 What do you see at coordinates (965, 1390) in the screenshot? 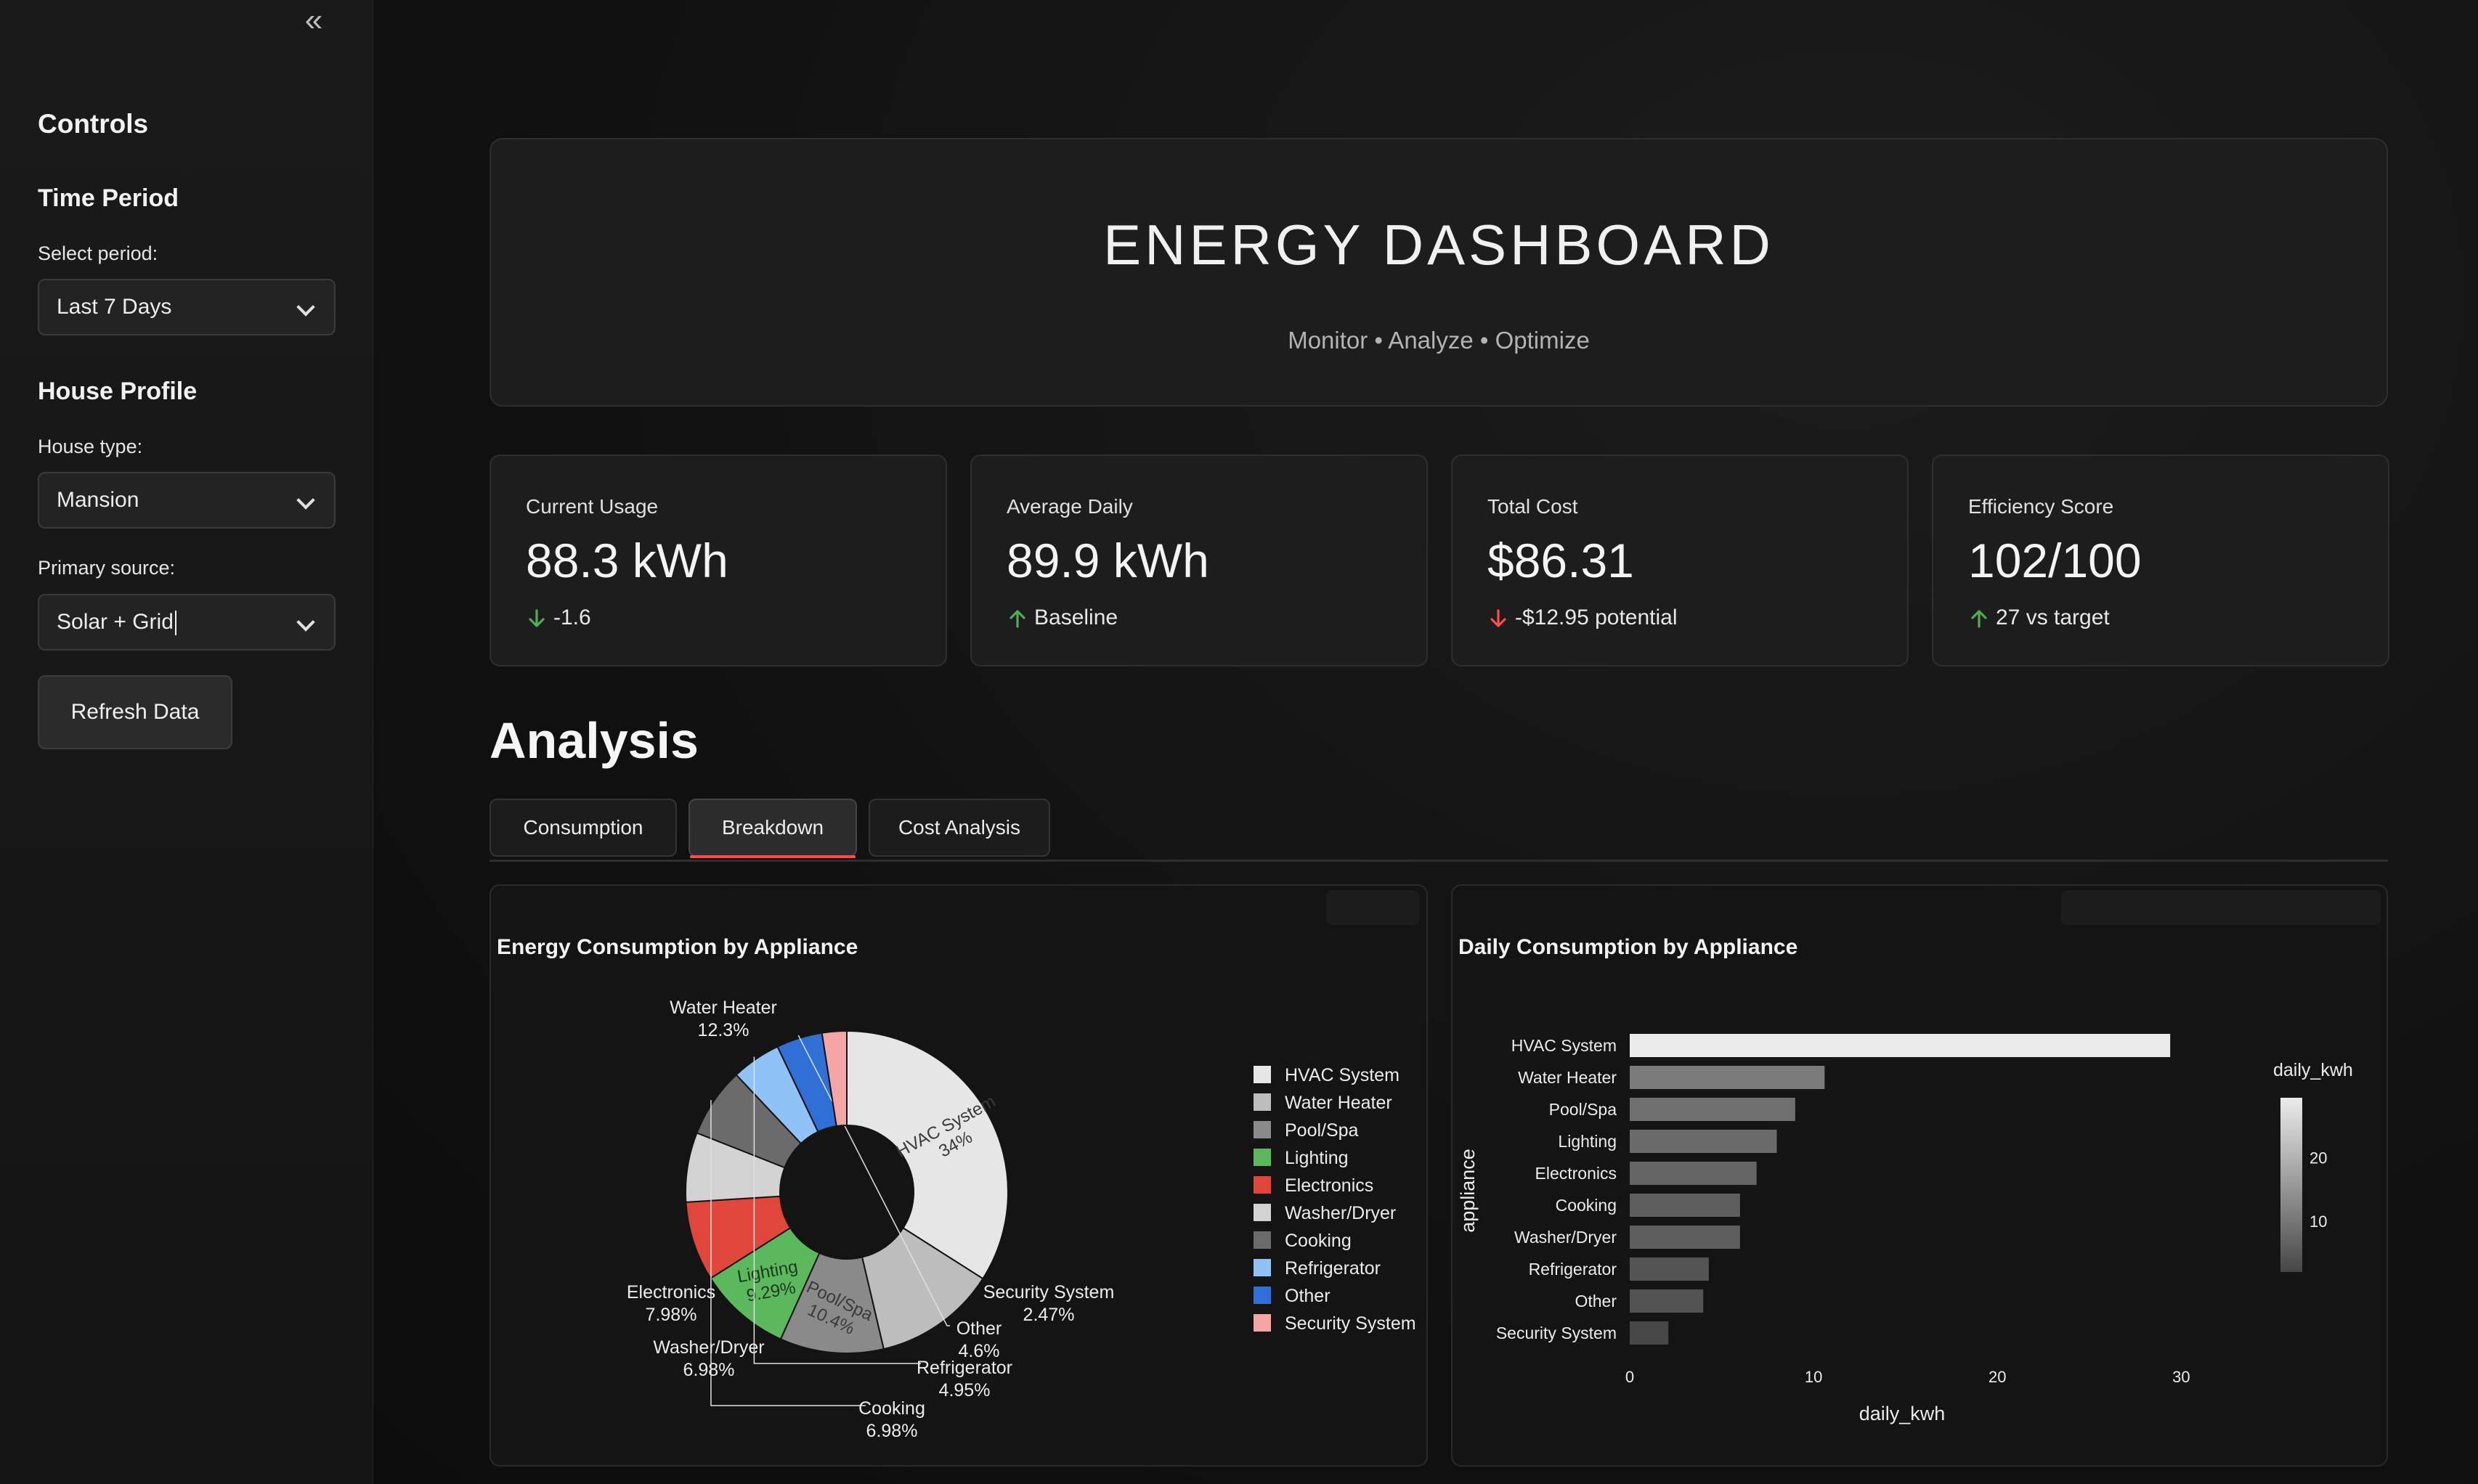
I see `slice-label-percent: 4.95%` at bounding box center [965, 1390].